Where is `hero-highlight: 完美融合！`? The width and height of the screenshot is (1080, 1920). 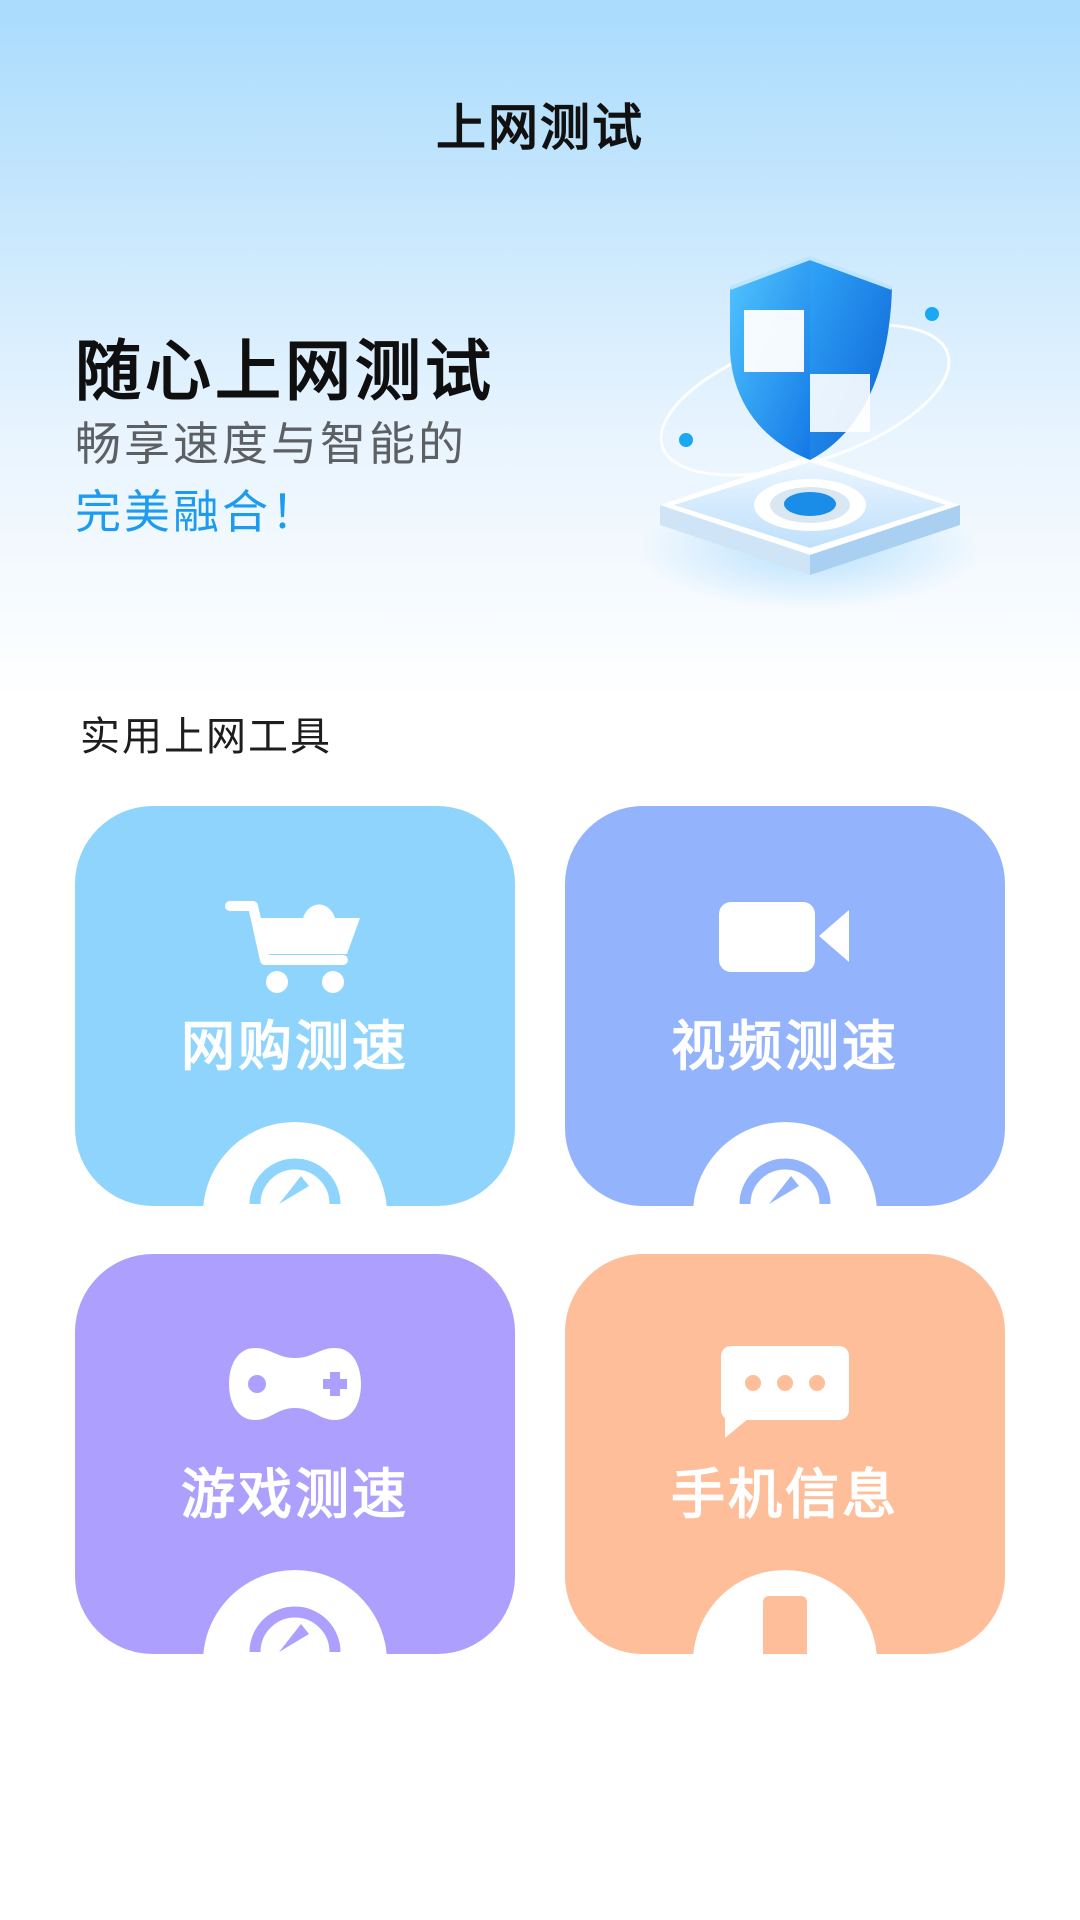
hero-highlight: 完美融合！ is located at coordinates (197, 512).